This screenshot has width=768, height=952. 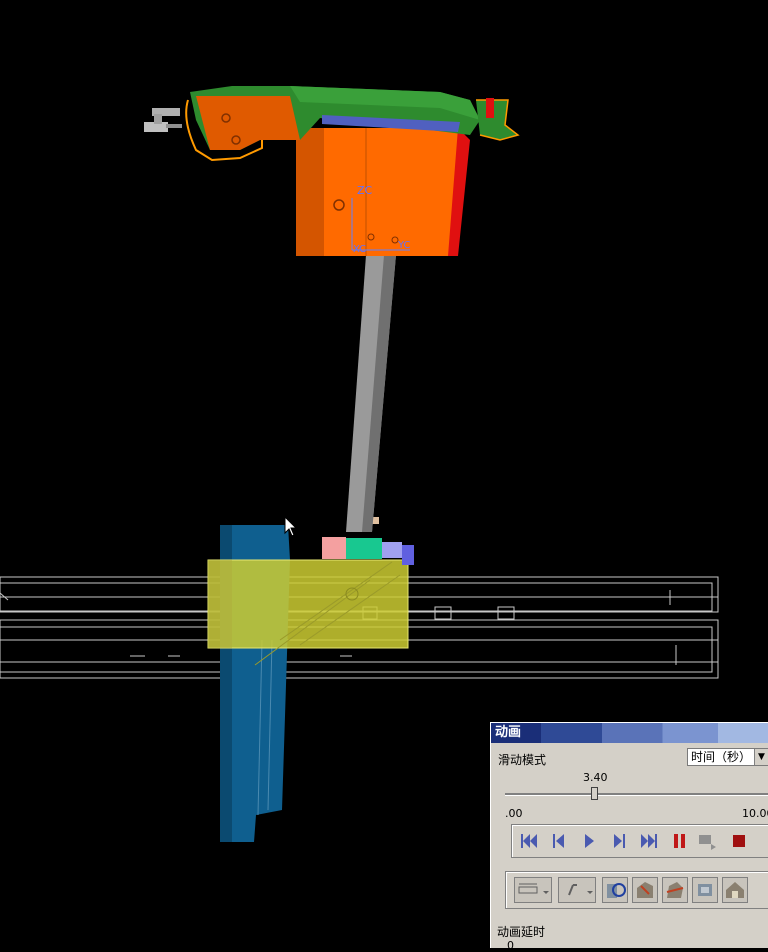 I want to click on home-tool-icon, so click(x=735, y=890).